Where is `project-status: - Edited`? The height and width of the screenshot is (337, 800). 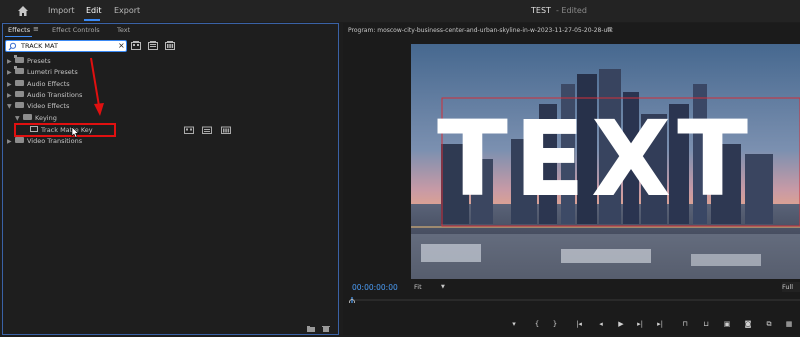
project-status: - Edited is located at coordinates (571, 10).